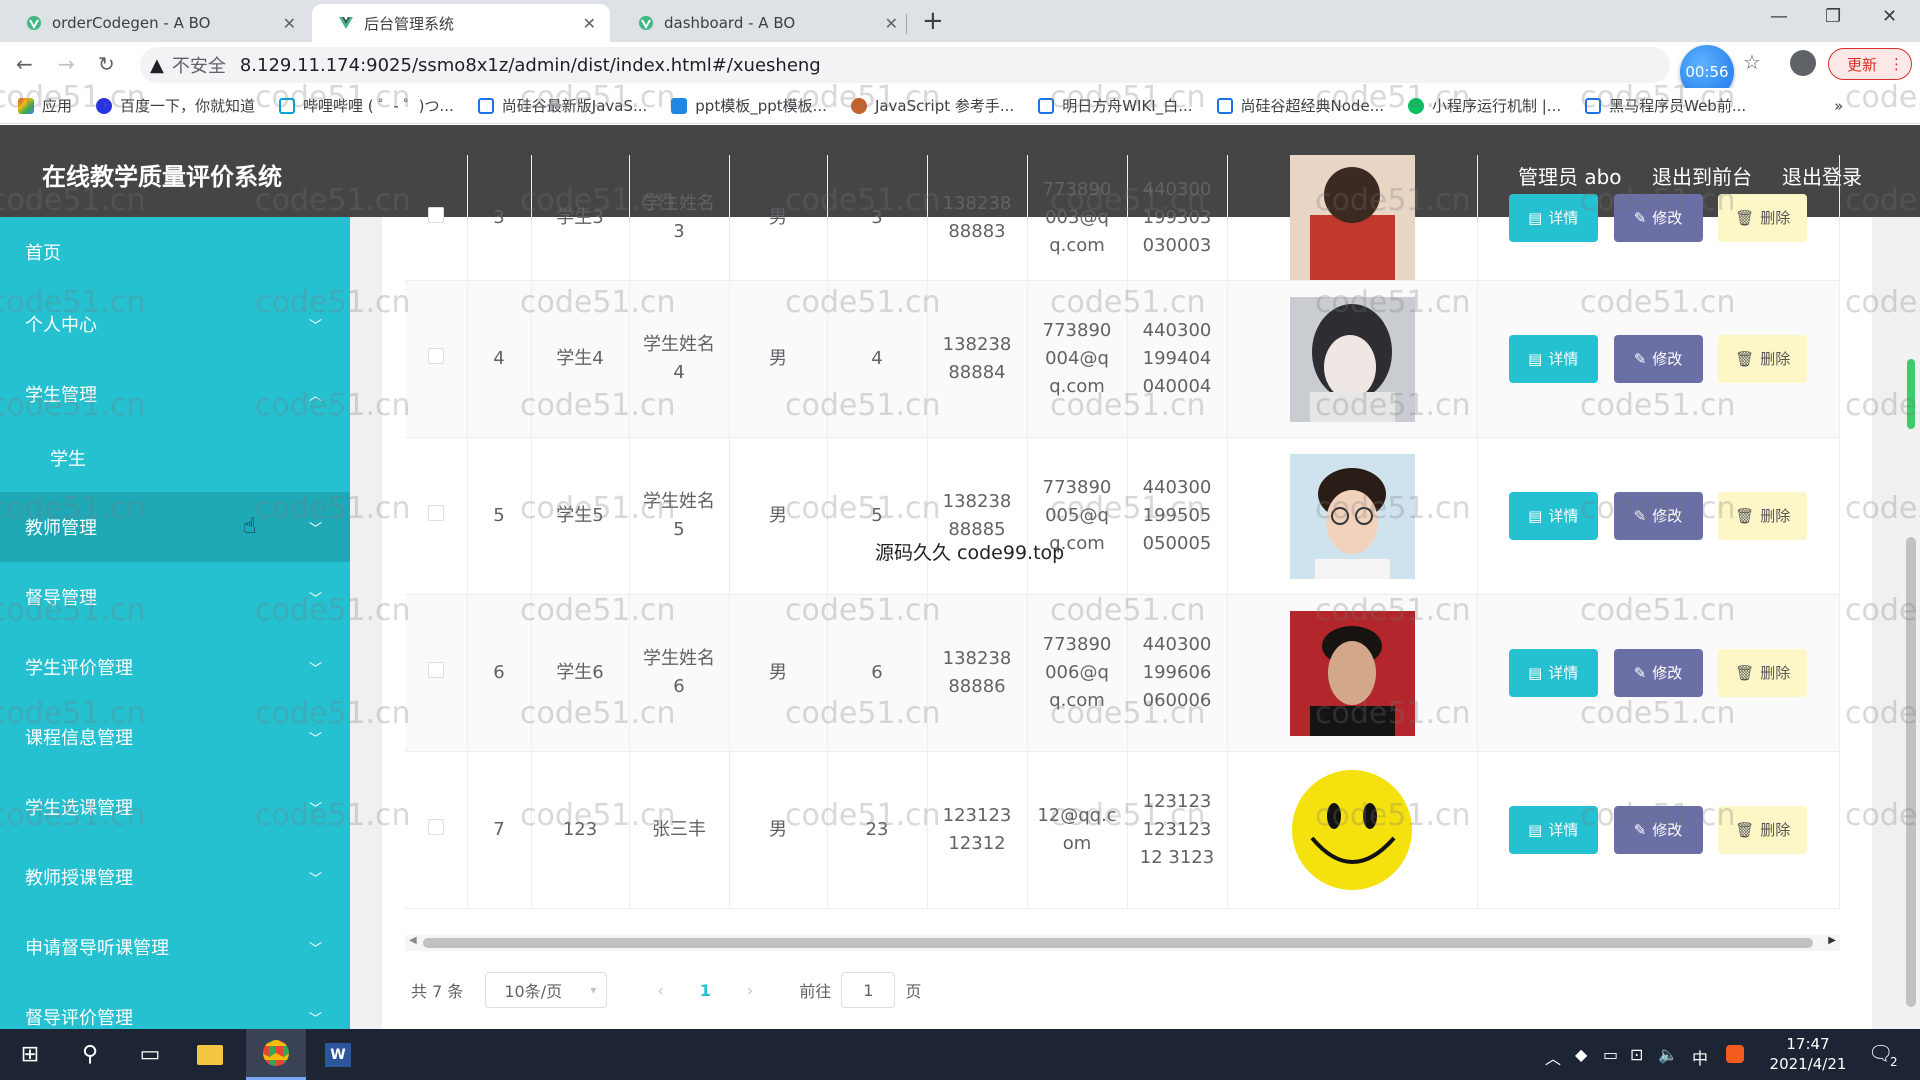 Image resolution: width=1920 pixels, height=1080 pixels. Describe the element at coordinates (705, 990) in the screenshot. I see `current-page: 1` at that location.